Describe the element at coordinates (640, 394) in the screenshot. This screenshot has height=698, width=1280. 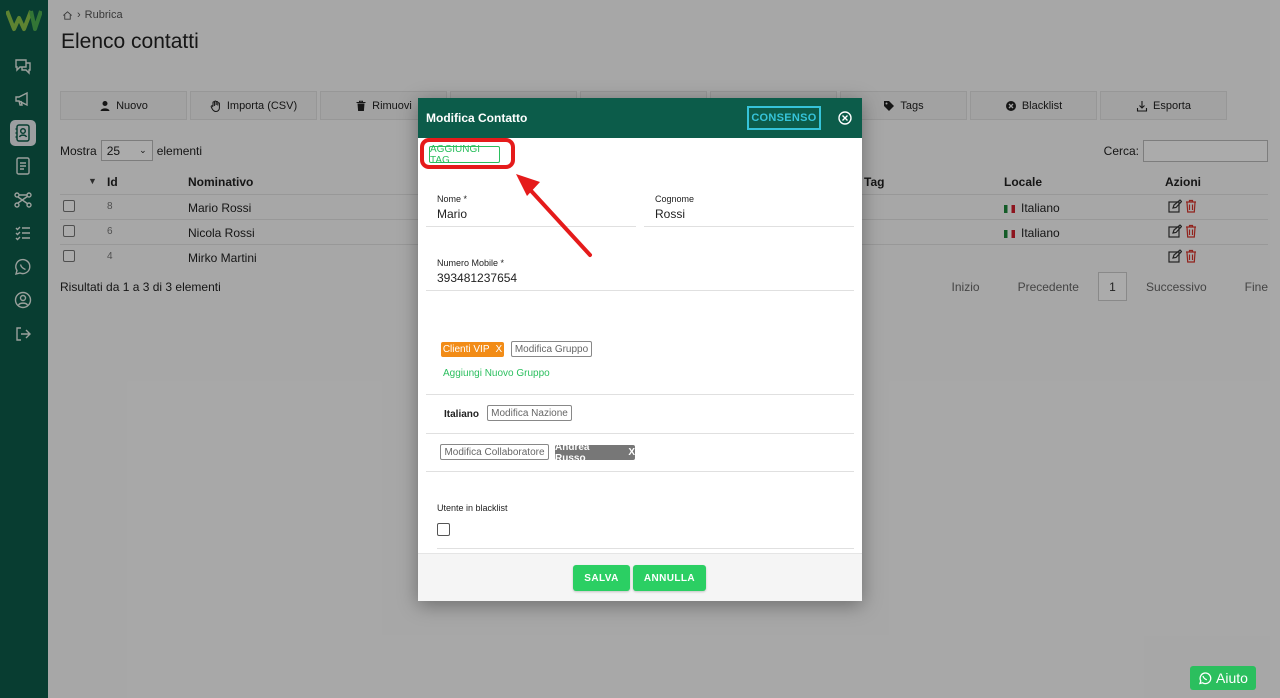
I see `group-divider` at that location.